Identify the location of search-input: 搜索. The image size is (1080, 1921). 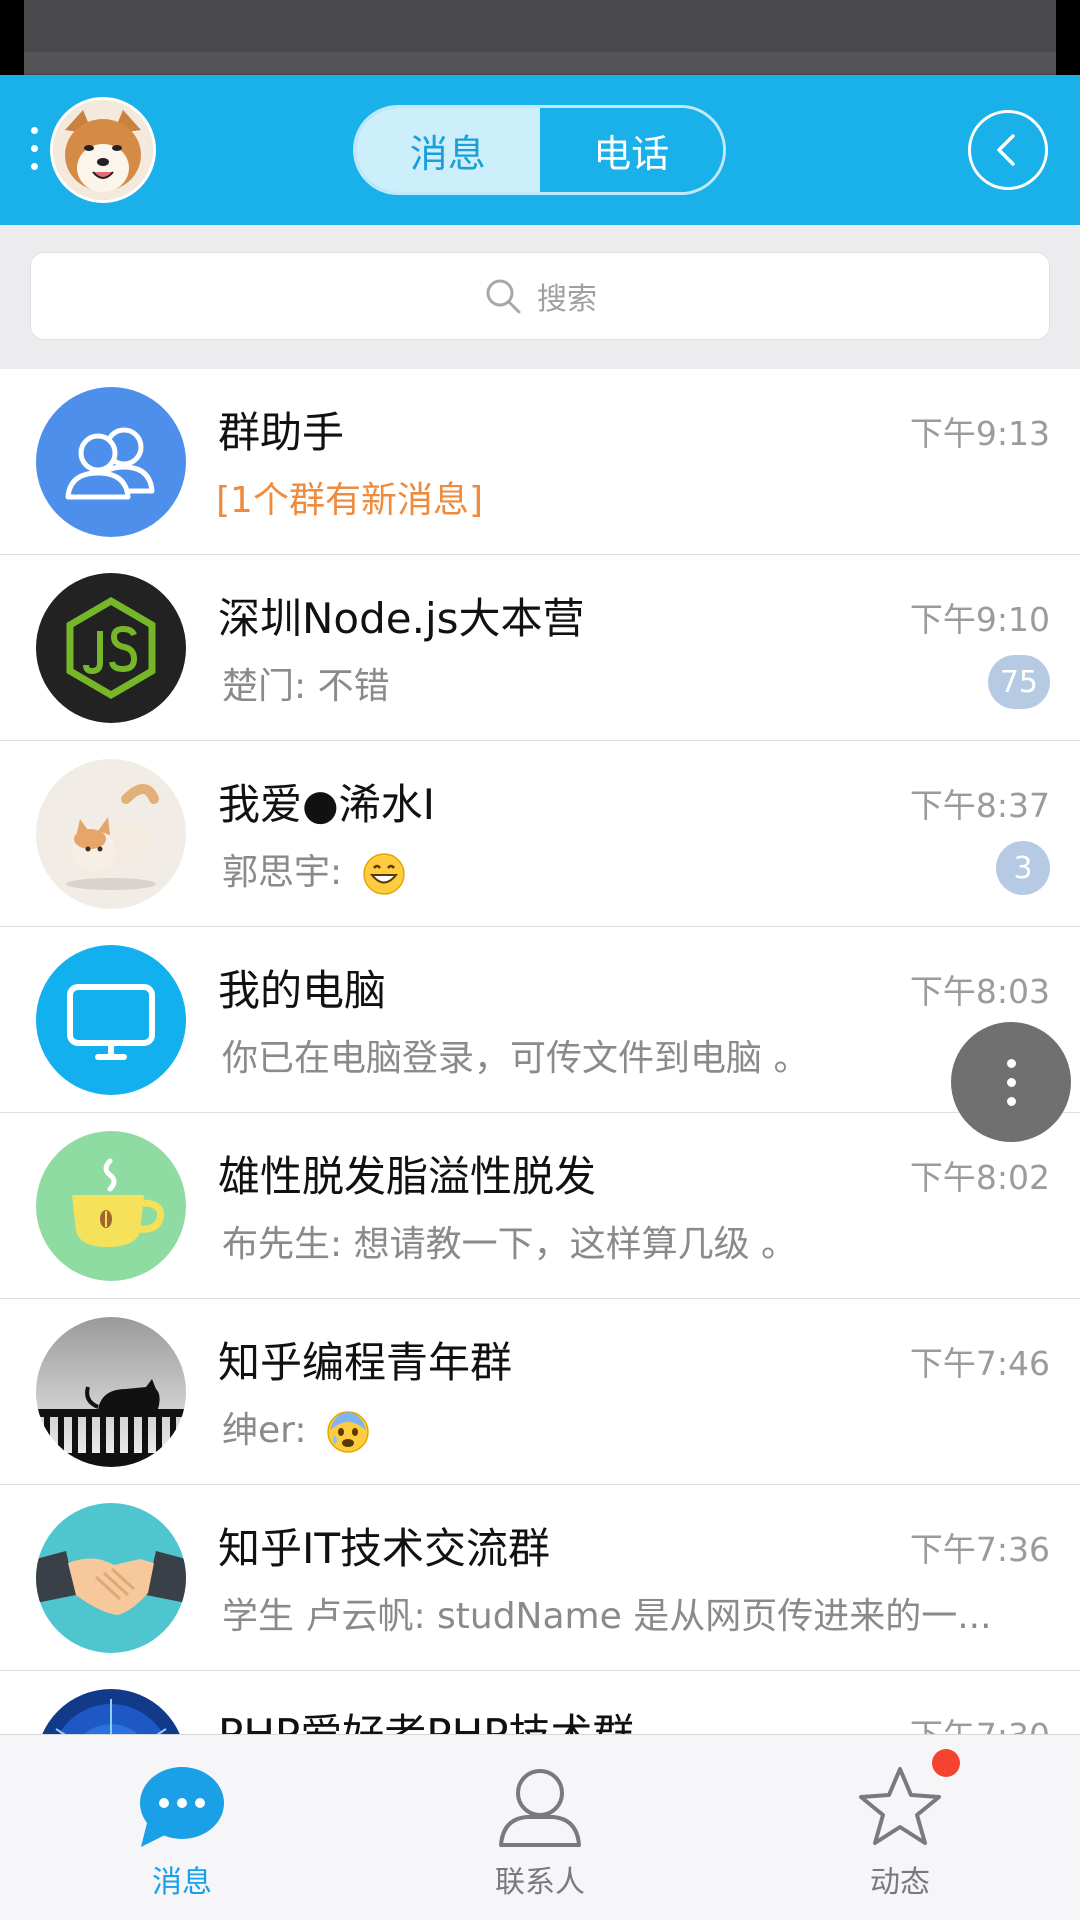
(540, 296).